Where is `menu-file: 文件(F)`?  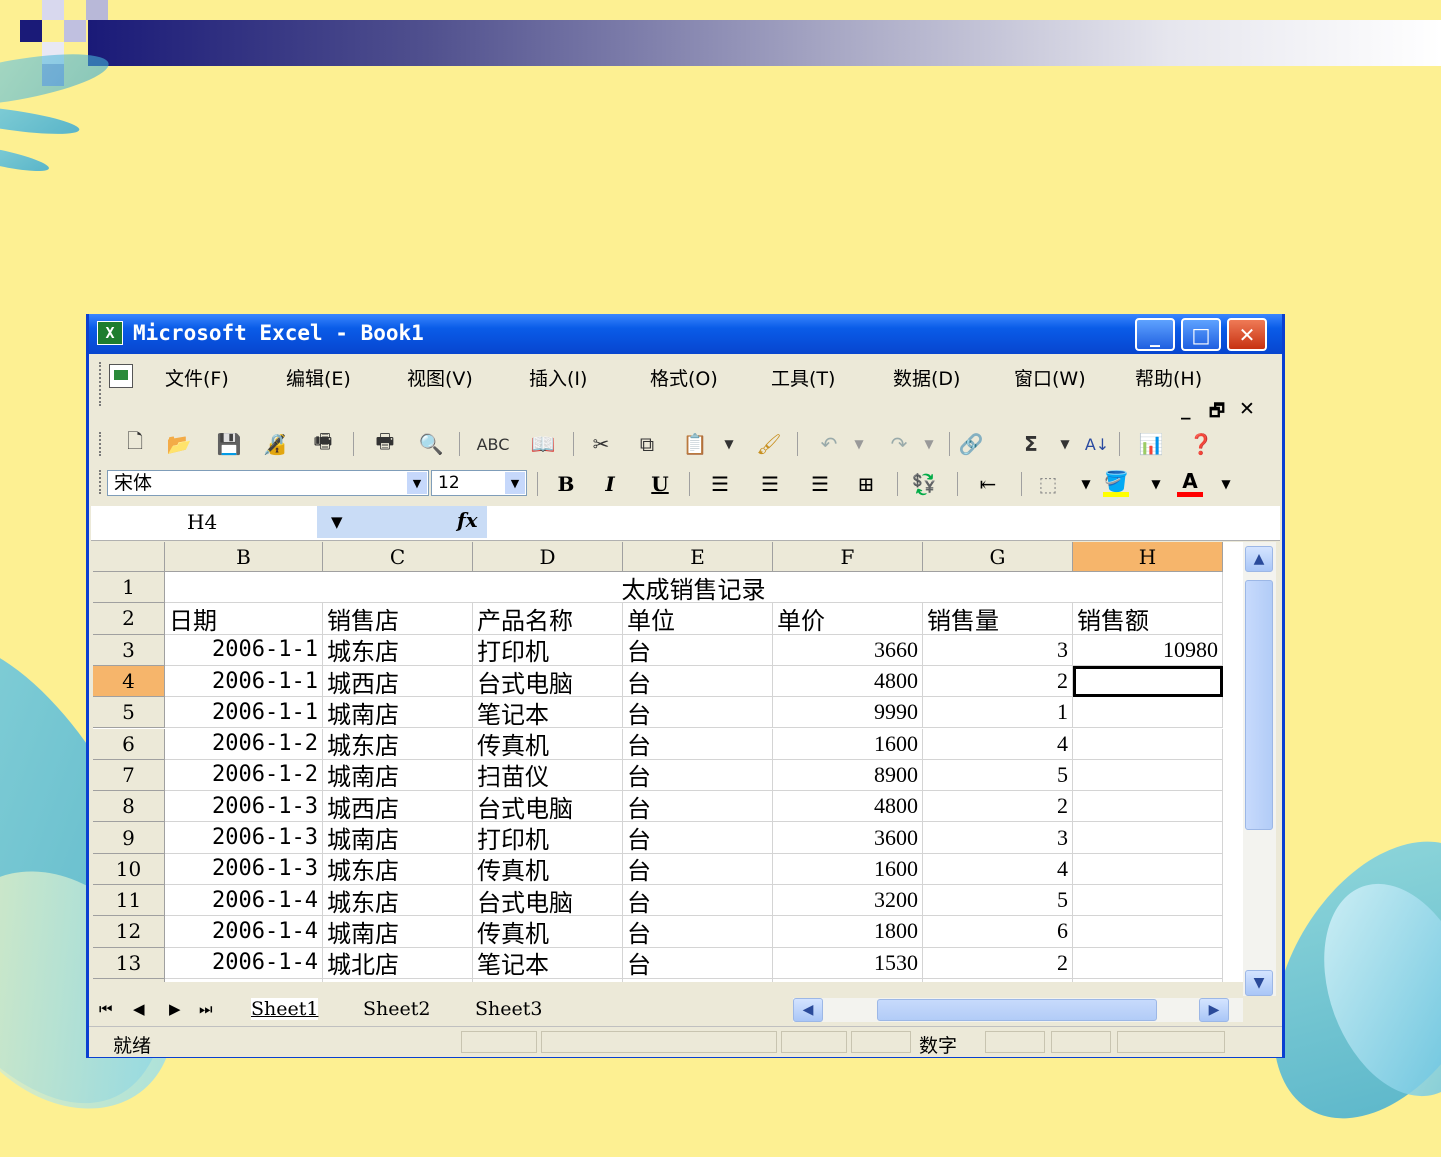 menu-file: 文件(F) is located at coordinates (197, 377).